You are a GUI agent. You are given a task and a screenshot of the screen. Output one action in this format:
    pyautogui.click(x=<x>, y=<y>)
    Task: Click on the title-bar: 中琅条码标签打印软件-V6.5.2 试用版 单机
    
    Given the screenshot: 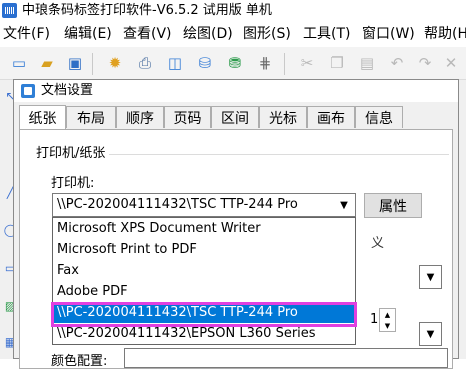 What is the action you would take?
    pyautogui.click(x=233, y=11)
    